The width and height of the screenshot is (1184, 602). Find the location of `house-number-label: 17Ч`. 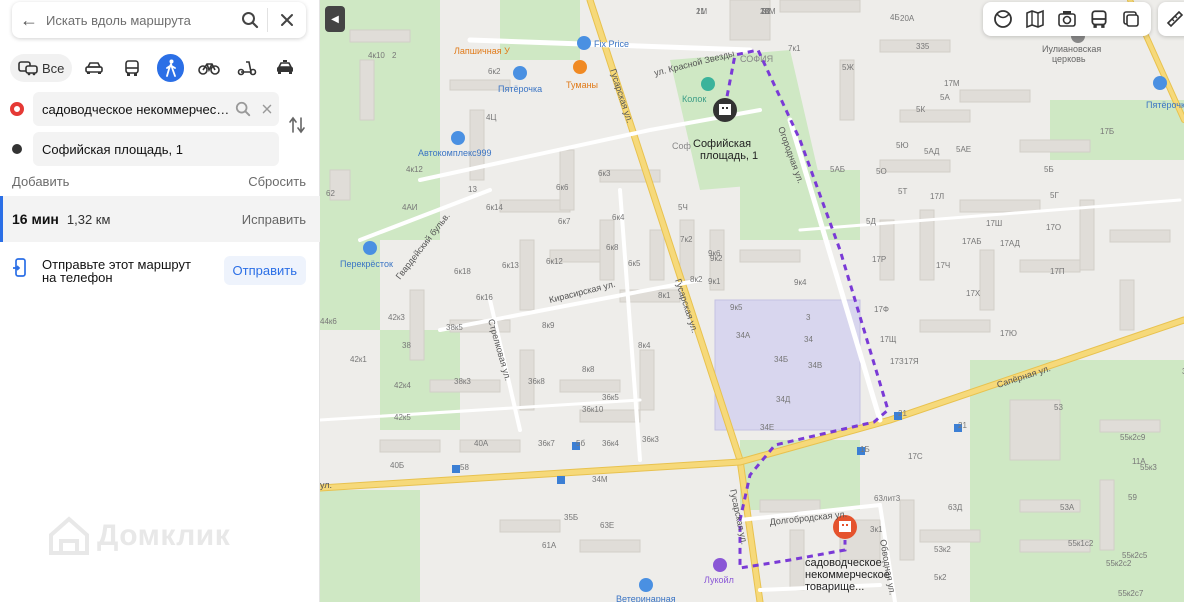

house-number-label: 17Ч is located at coordinates (943, 265).